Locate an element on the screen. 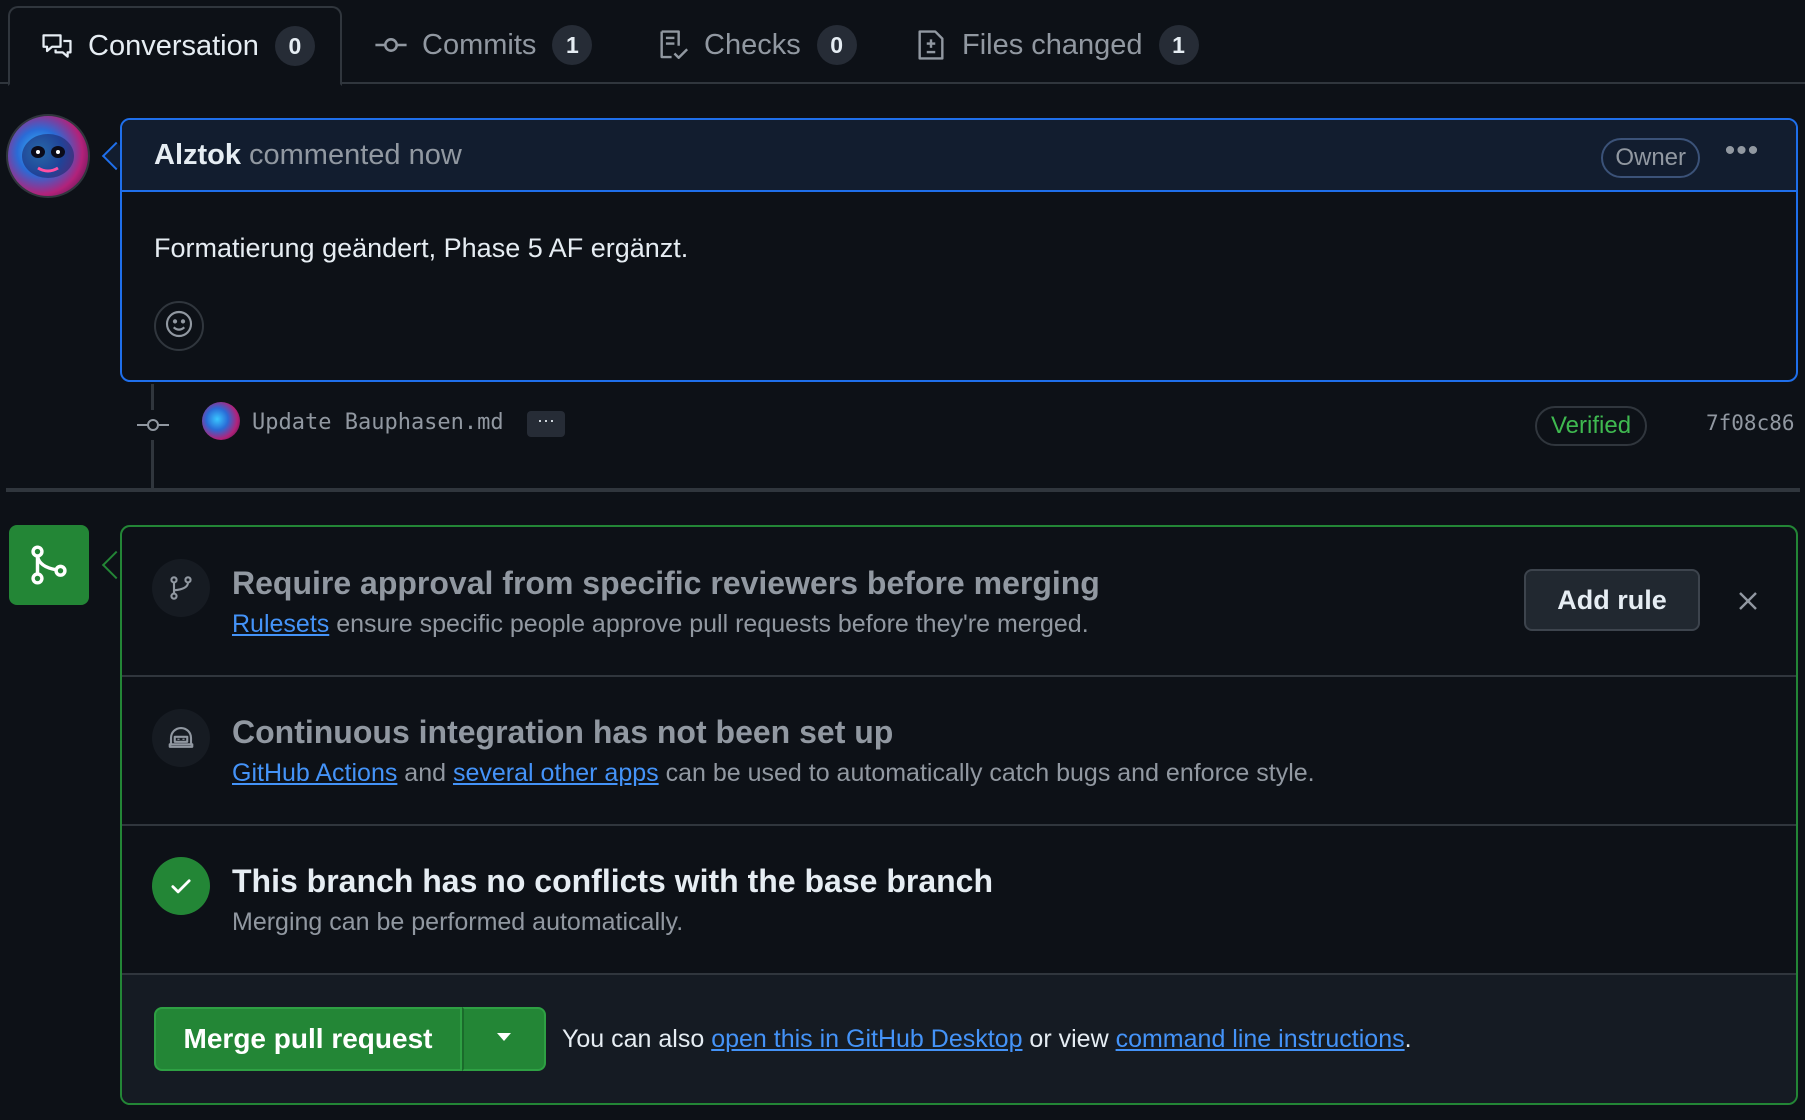 Image resolution: width=1805 pixels, height=1120 pixels. triangle-down-icon is located at coordinates (504, 1039).